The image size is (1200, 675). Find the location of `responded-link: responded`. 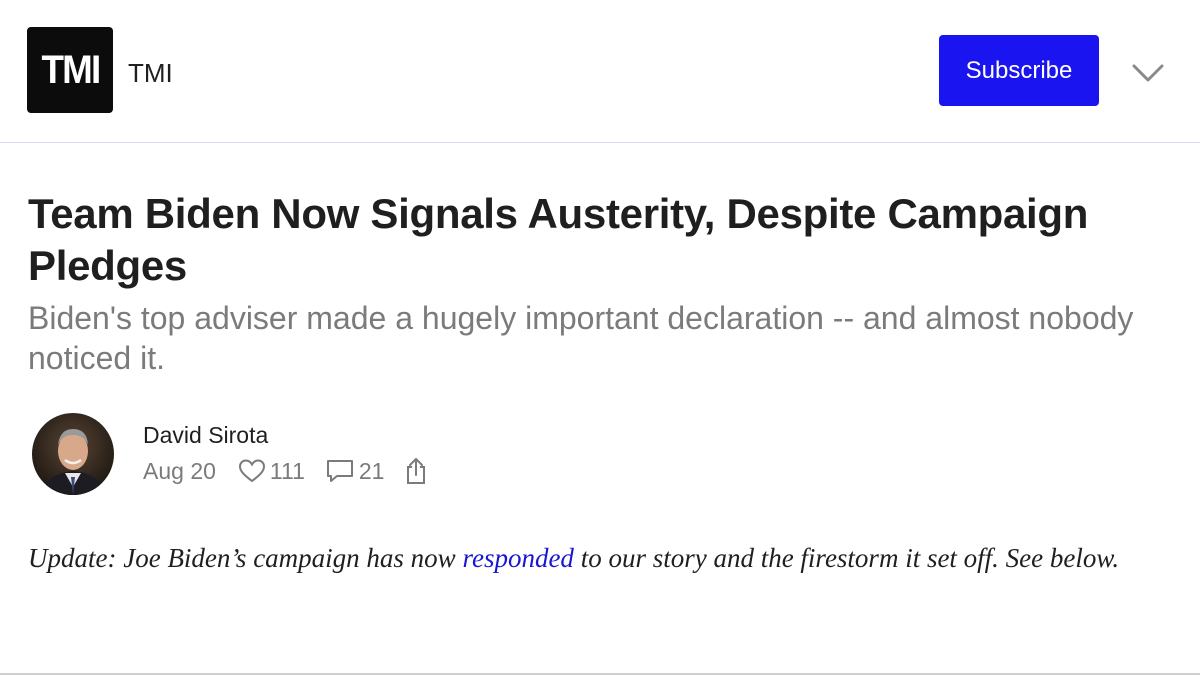

responded-link: responded is located at coordinates (517, 558).